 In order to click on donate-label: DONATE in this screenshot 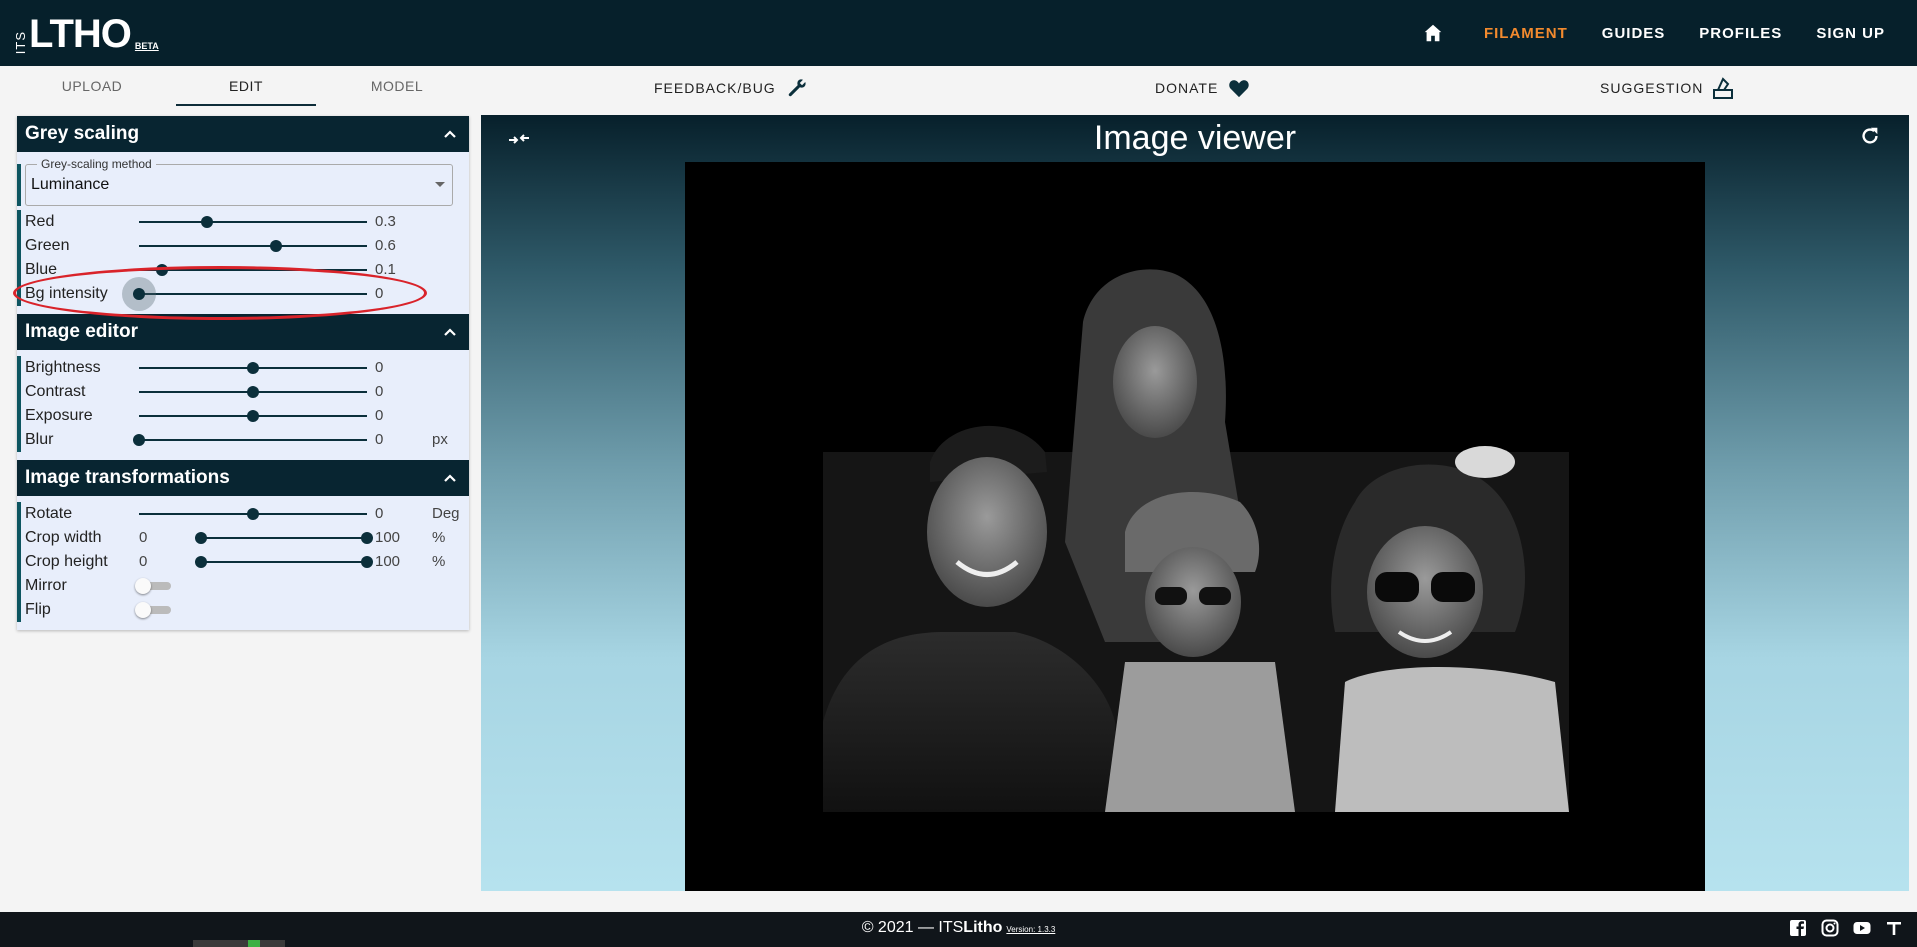, I will do `click(1187, 88)`.